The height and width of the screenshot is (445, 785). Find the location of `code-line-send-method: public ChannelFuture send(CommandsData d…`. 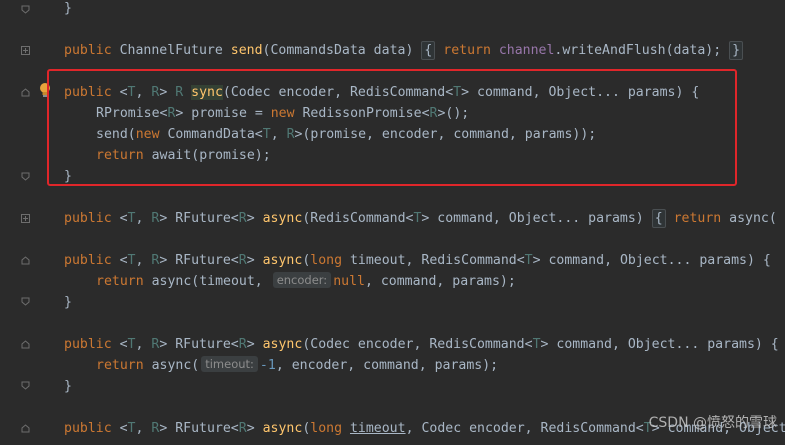

code-line-send-method: public ChannelFuture send(CommandsData d… is located at coordinates (404, 50).